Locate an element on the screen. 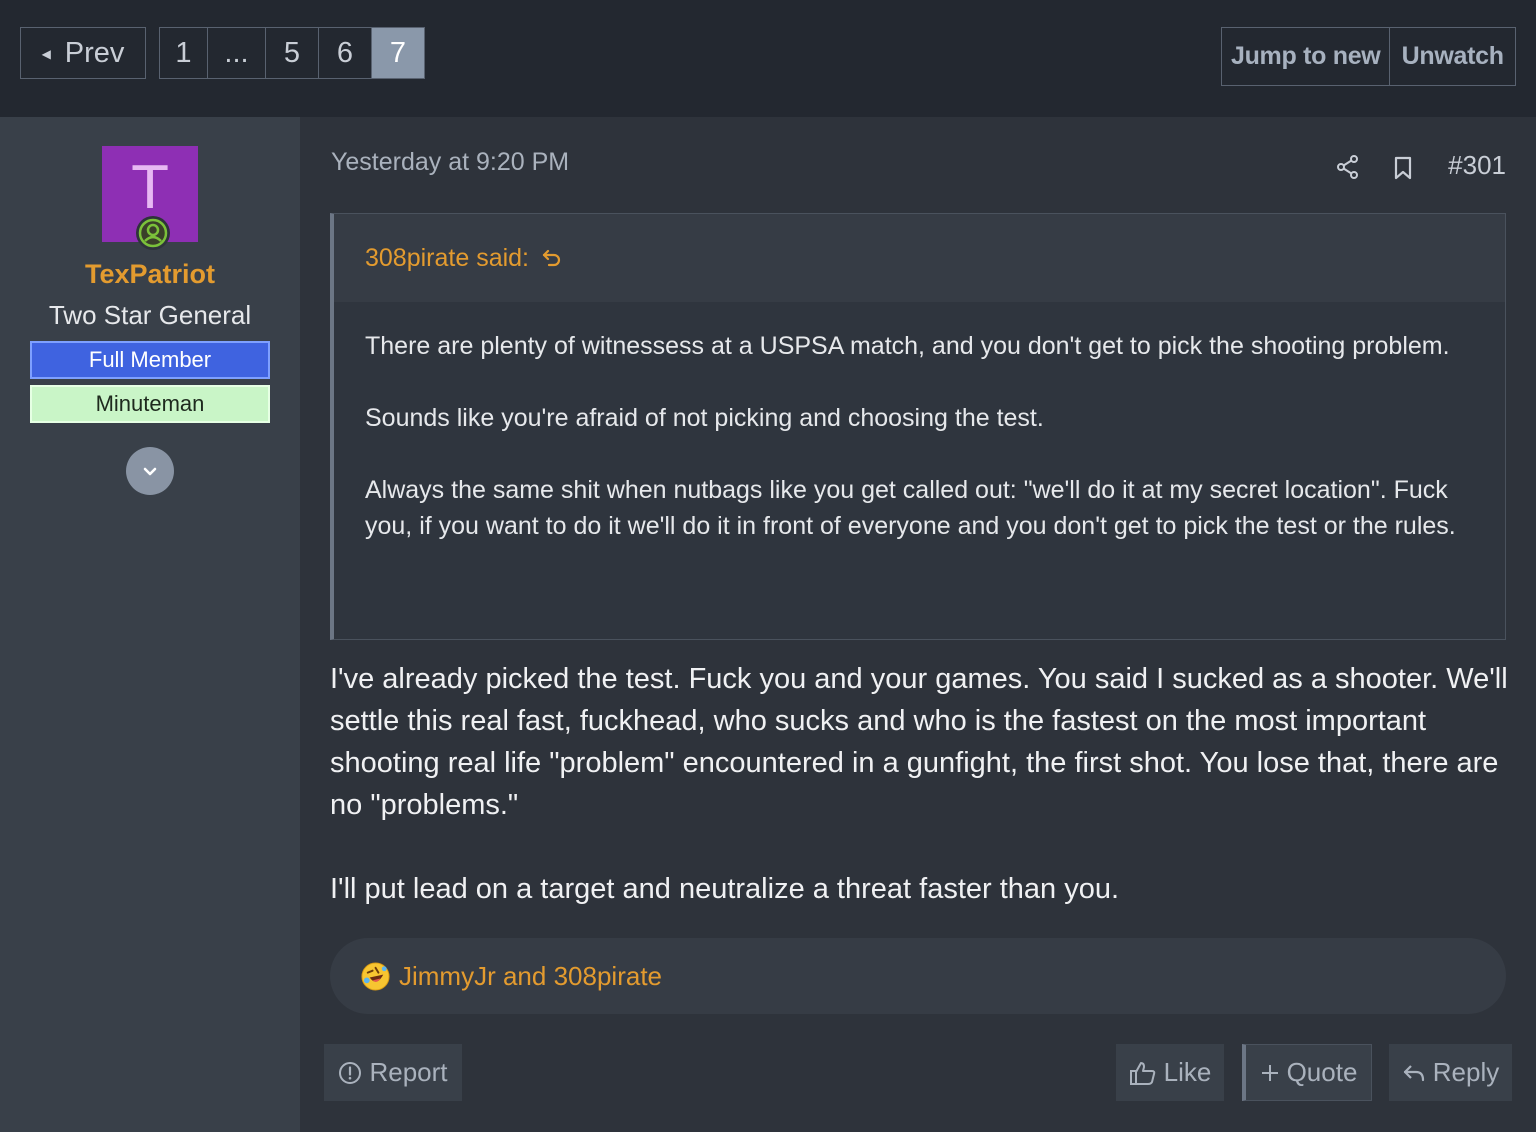 This screenshot has width=1536, height=1132. reply-arrow-icon is located at coordinates (1413, 1072).